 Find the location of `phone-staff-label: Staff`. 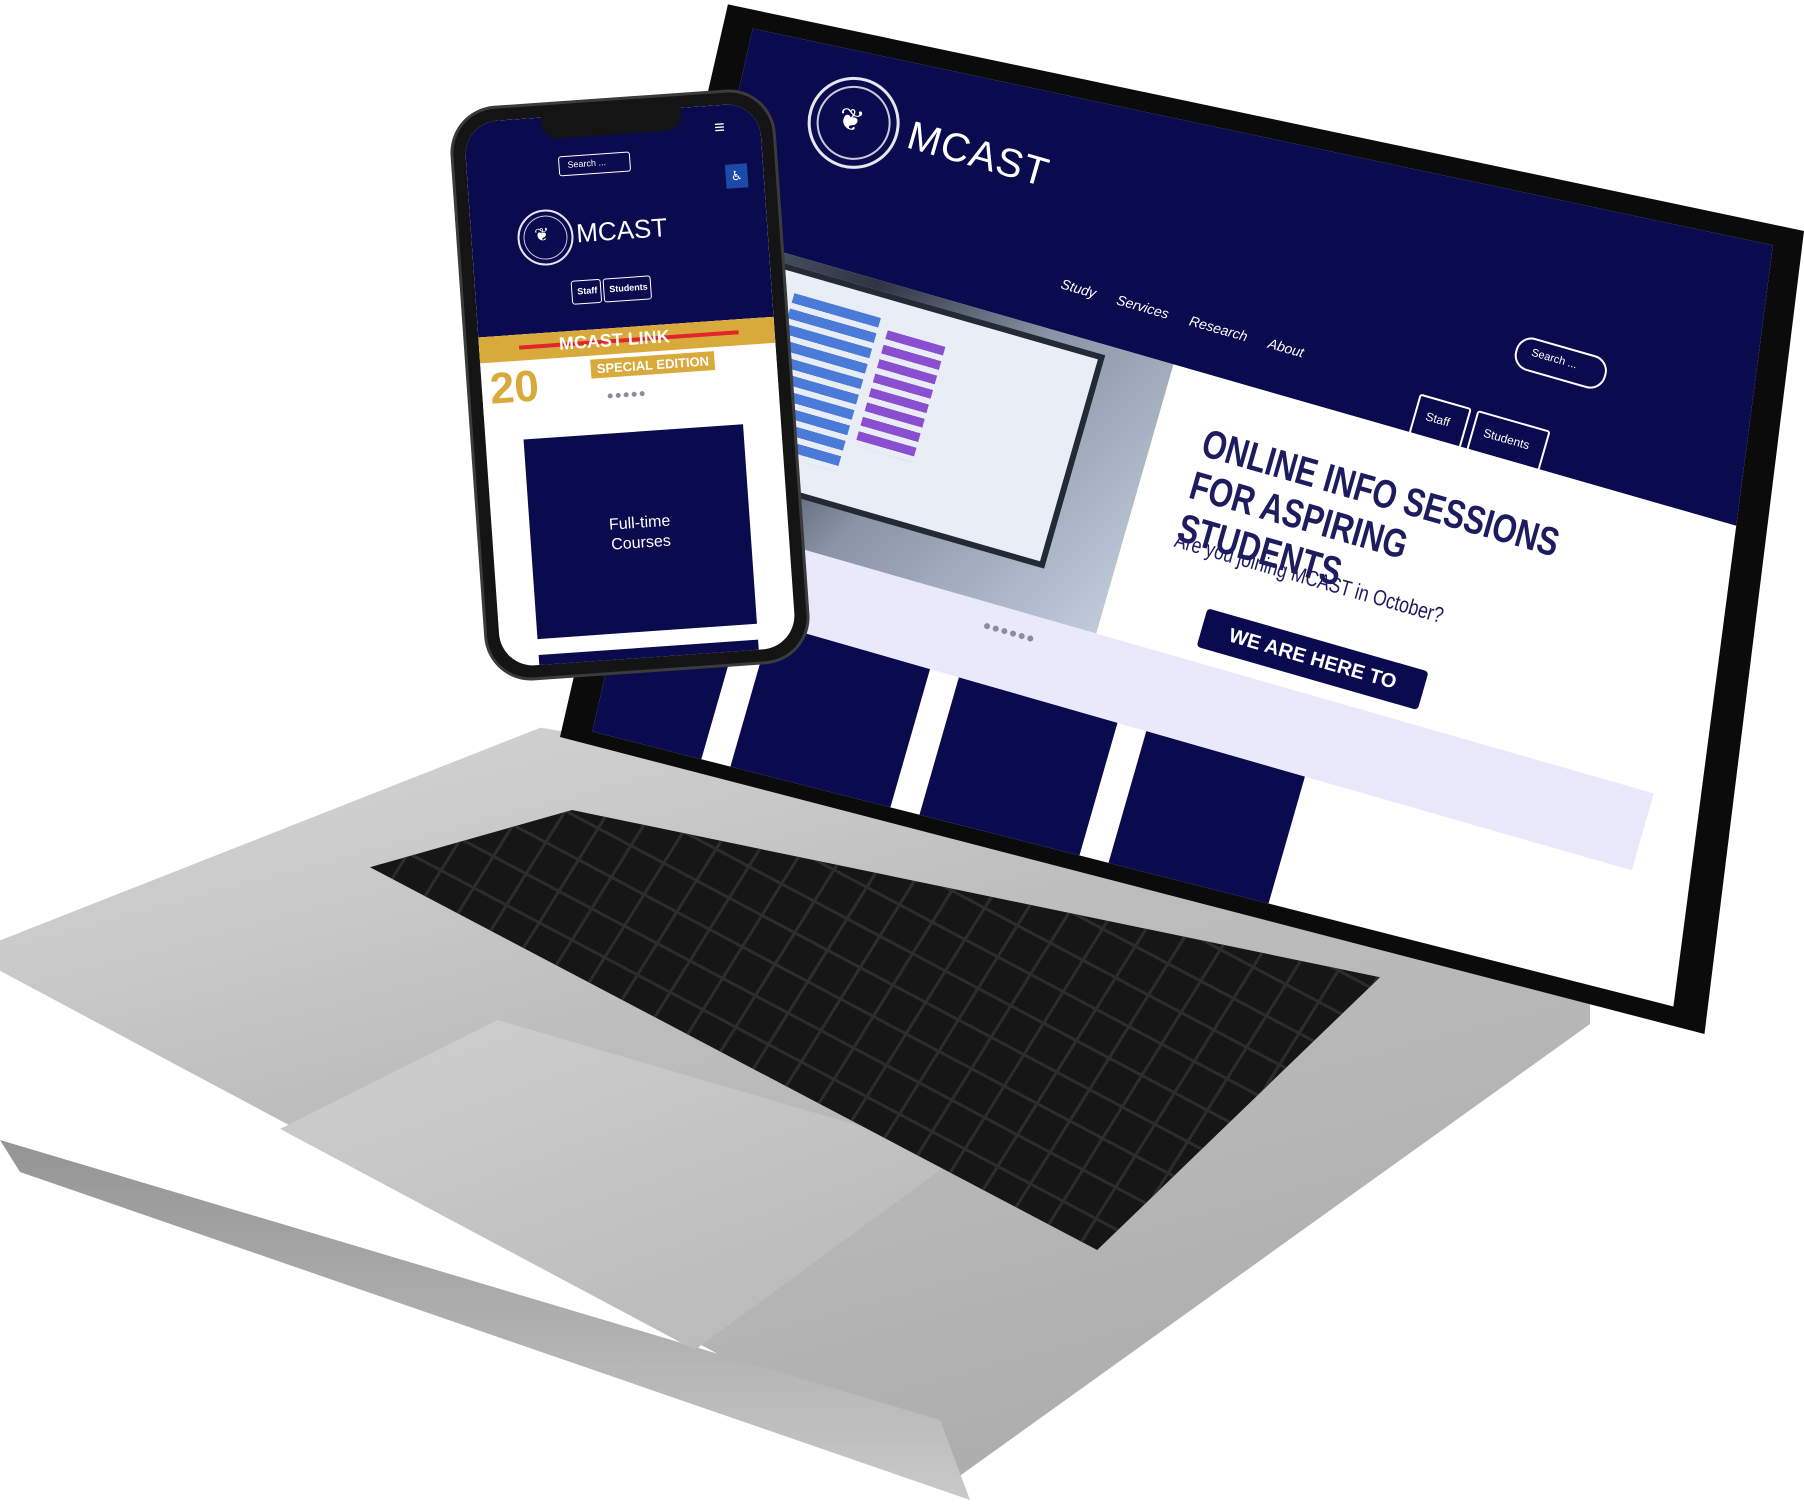

phone-staff-label: Staff is located at coordinates (587, 291).